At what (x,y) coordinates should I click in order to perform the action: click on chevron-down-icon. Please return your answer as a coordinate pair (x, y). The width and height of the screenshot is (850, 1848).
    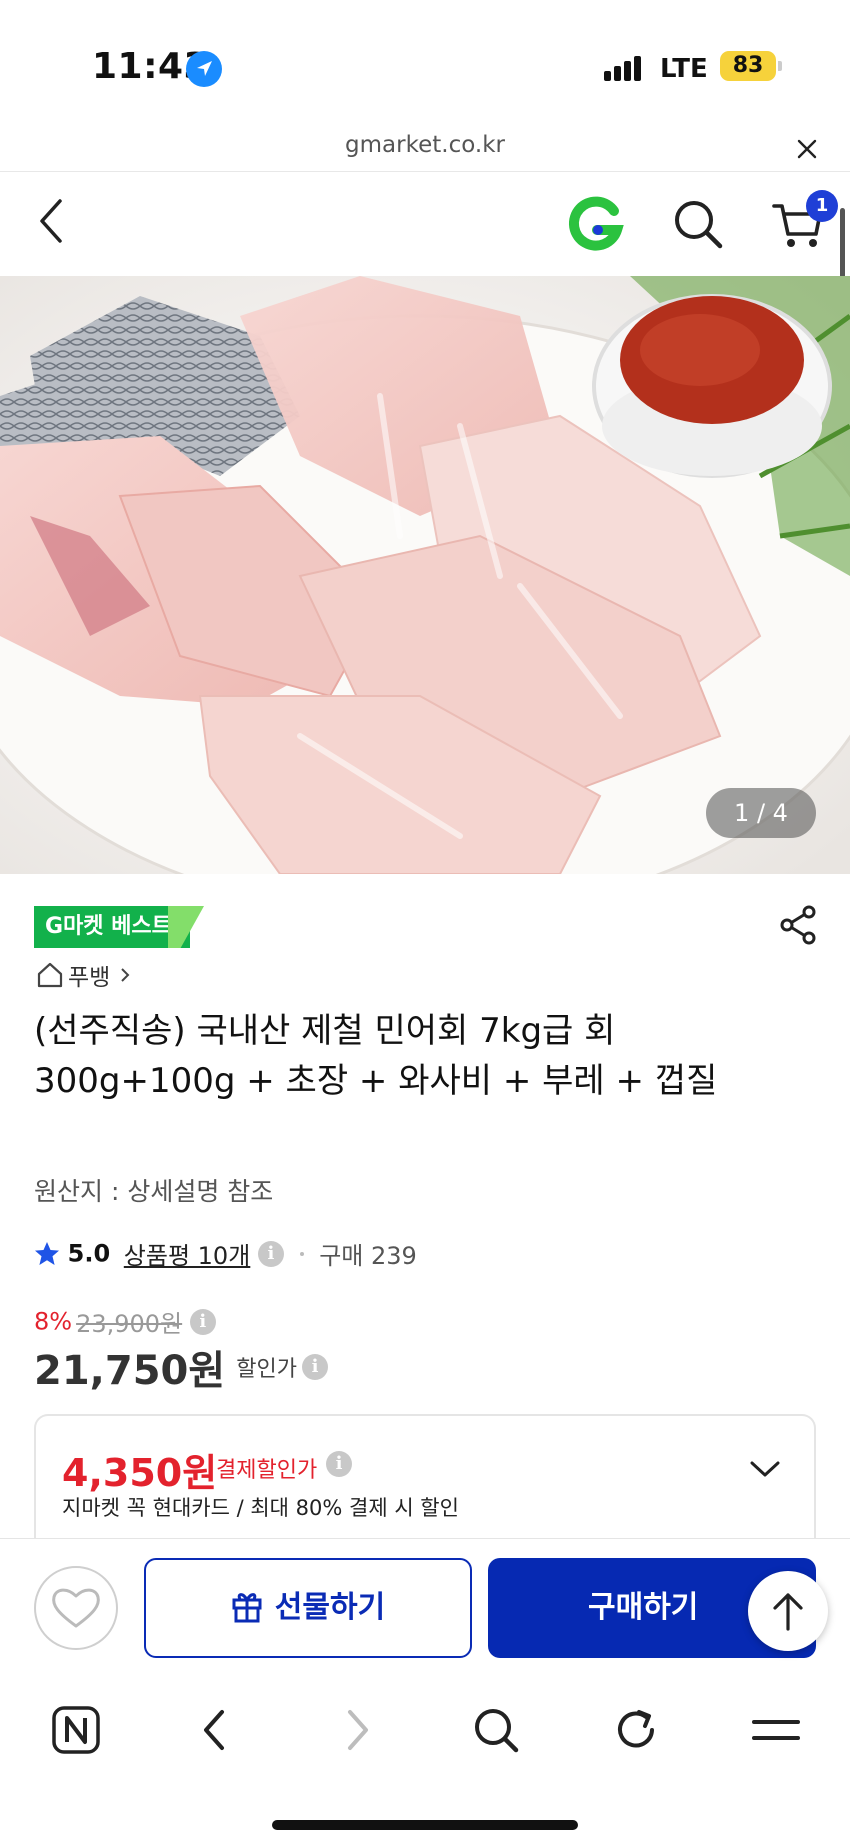
    Looking at the image, I should click on (765, 1471).